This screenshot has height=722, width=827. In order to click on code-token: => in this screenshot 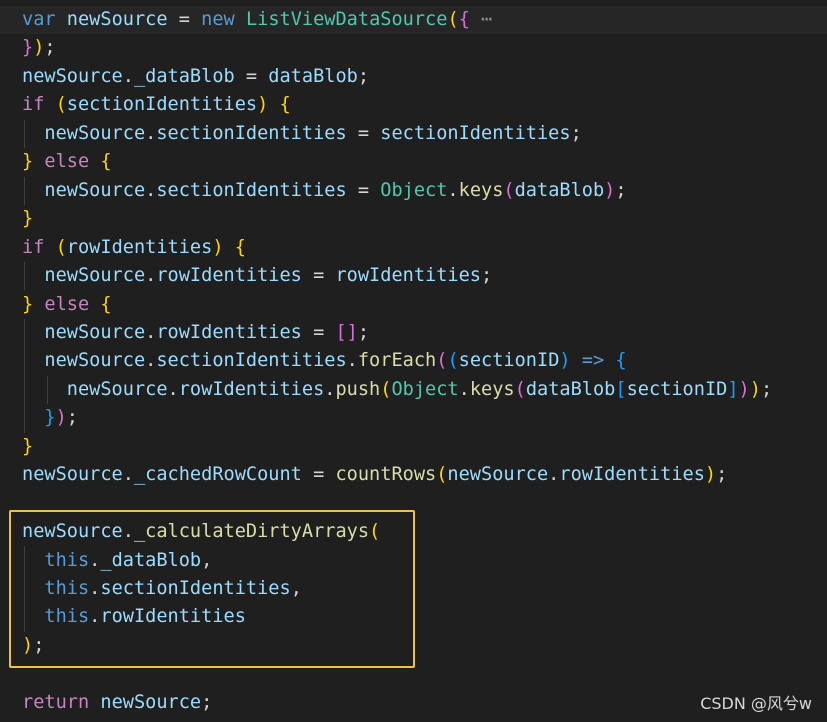, I will do `click(593, 361)`.